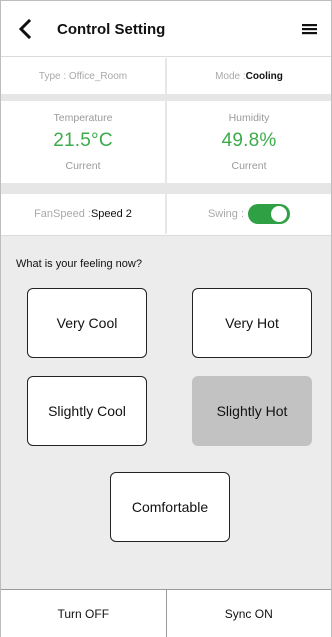 The height and width of the screenshot is (637, 332). What do you see at coordinates (226, 214) in the screenshot?
I see `swing-label: Swing :` at bounding box center [226, 214].